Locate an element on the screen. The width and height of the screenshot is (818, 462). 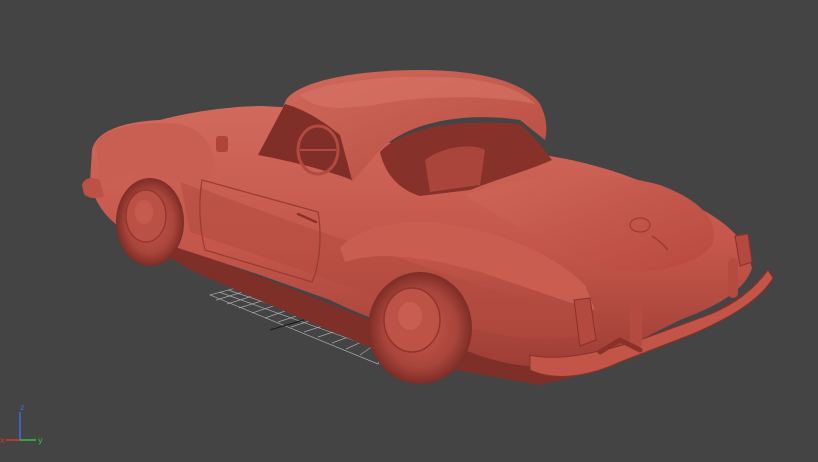
y-axis-label: y is located at coordinates (40, 440).